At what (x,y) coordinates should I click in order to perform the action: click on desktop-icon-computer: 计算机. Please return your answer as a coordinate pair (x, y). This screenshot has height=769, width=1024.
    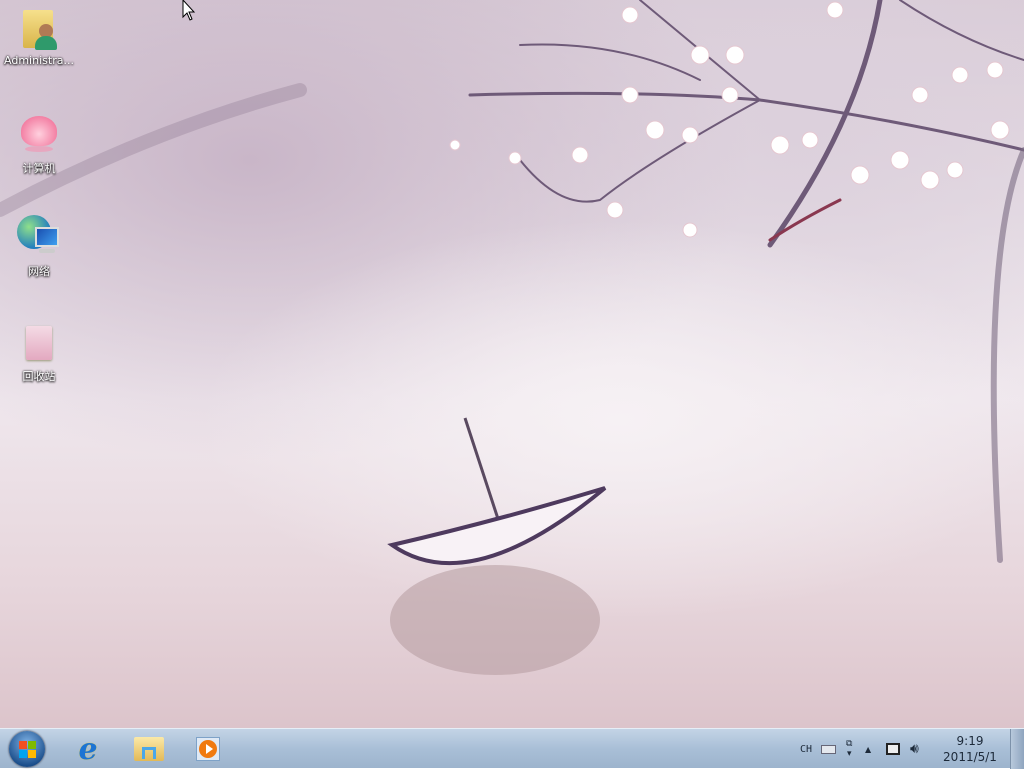
    Looking at the image, I should click on (39, 144).